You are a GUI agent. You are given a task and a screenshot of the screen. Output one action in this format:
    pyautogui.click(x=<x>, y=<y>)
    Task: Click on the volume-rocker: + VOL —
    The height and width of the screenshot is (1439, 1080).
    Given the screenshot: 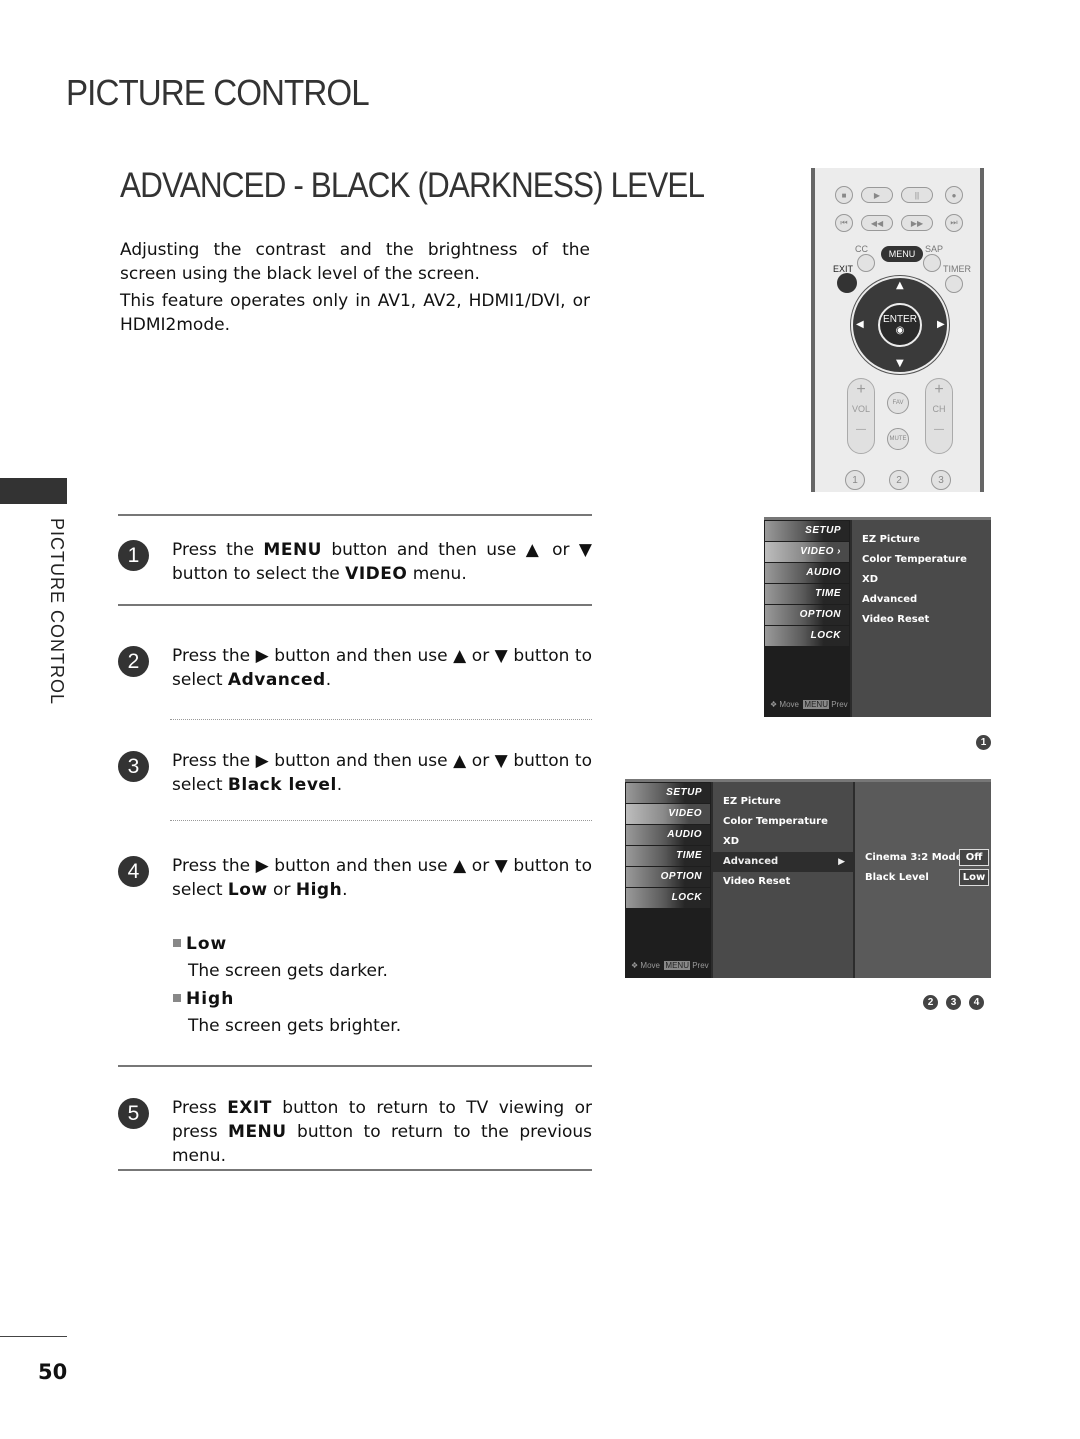 What is the action you would take?
    pyautogui.click(x=861, y=416)
    